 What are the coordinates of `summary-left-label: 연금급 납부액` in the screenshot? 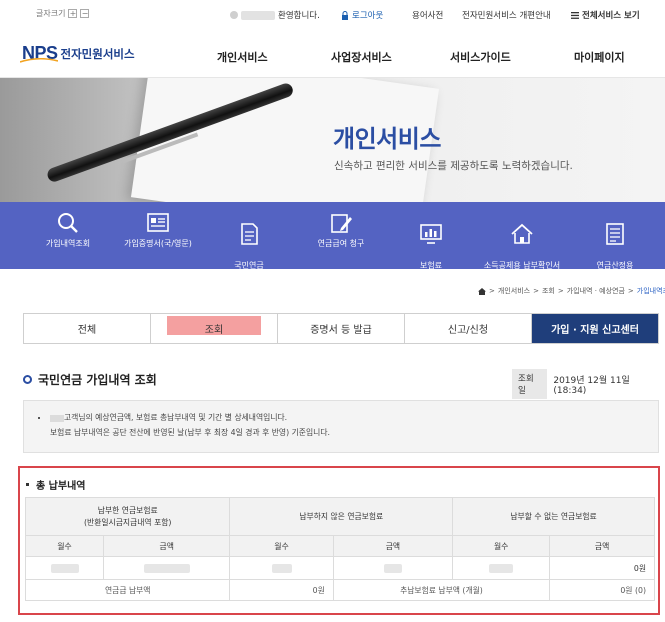 It's located at (127, 590).